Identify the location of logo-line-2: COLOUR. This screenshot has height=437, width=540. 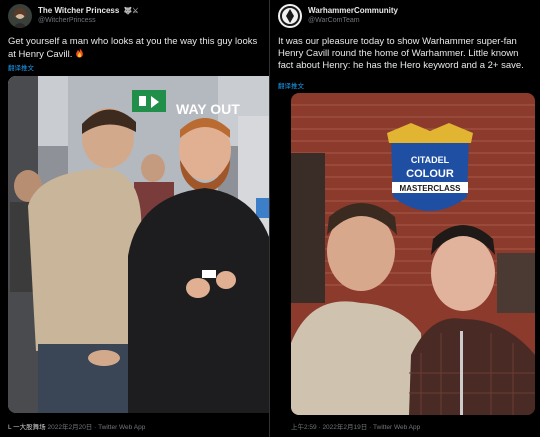
(430, 174).